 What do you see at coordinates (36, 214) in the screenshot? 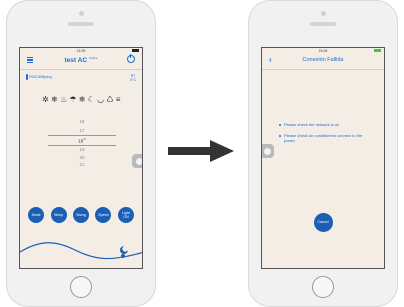
I see `mode-button: Mode` at bounding box center [36, 214].